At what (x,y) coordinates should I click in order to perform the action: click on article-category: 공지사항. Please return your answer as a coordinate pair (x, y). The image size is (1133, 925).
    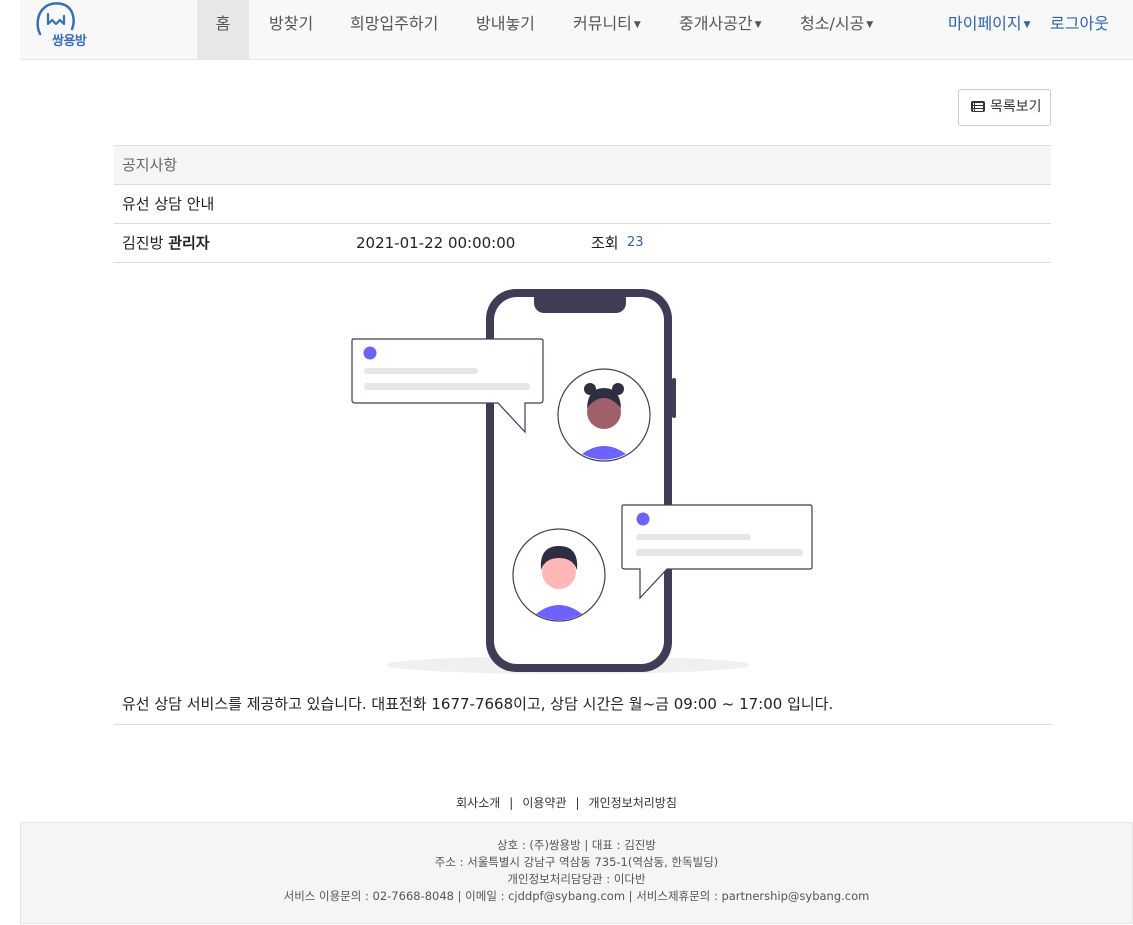
    Looking at the image, I should click on (582, 165).